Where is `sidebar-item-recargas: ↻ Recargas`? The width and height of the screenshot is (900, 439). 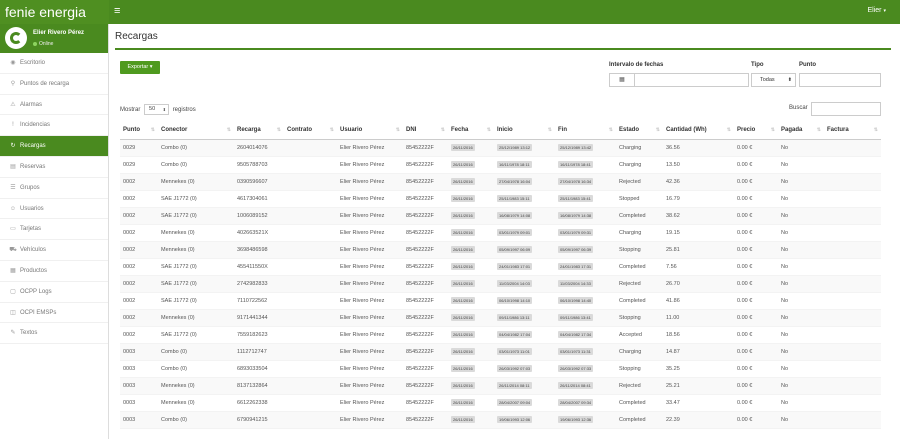
sidebar-item-recargas: ↻ Recargas is located at coordinates (54, 146).